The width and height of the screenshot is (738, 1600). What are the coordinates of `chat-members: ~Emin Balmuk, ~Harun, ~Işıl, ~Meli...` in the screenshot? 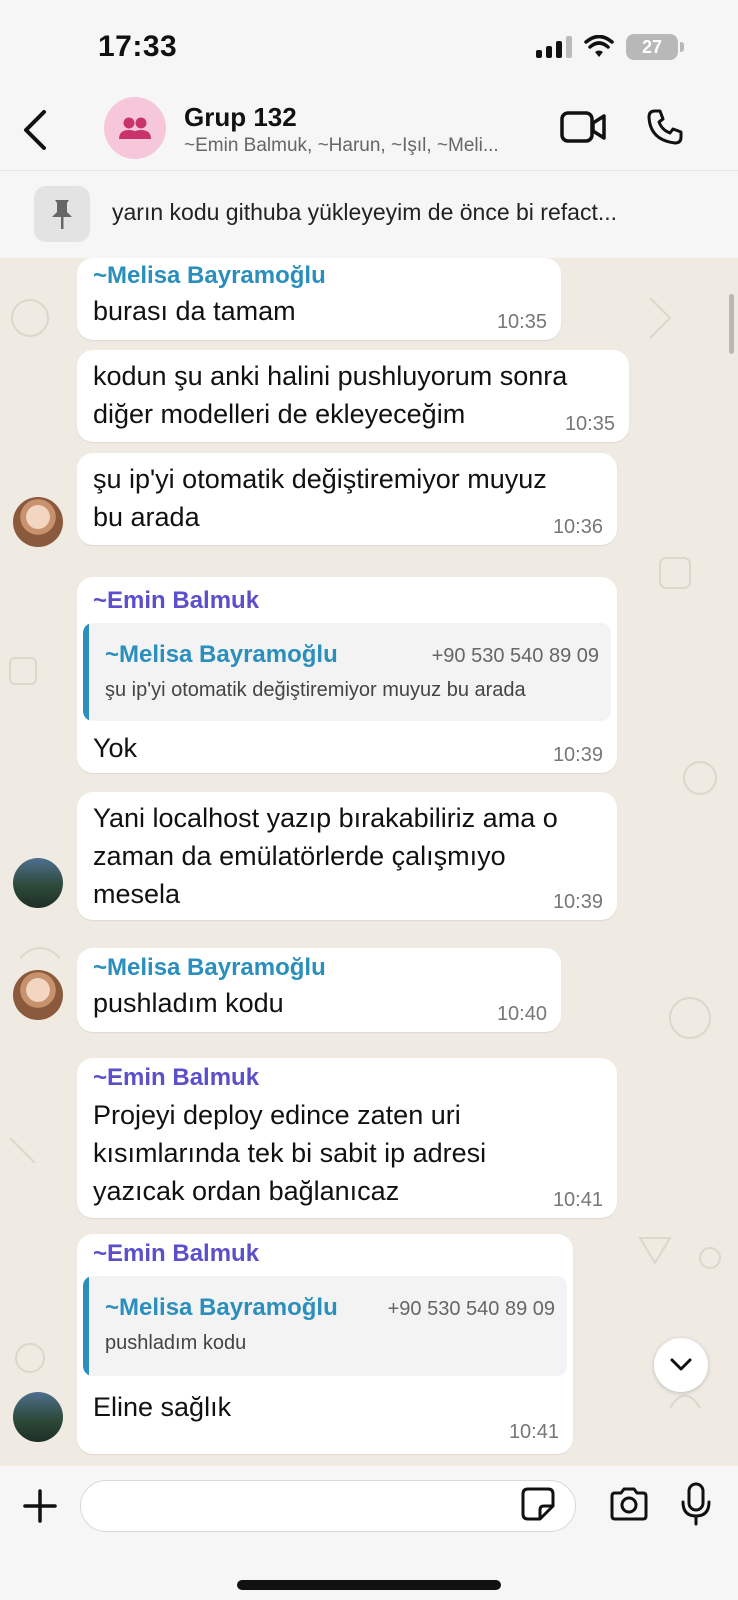 It's located at (361, 146).